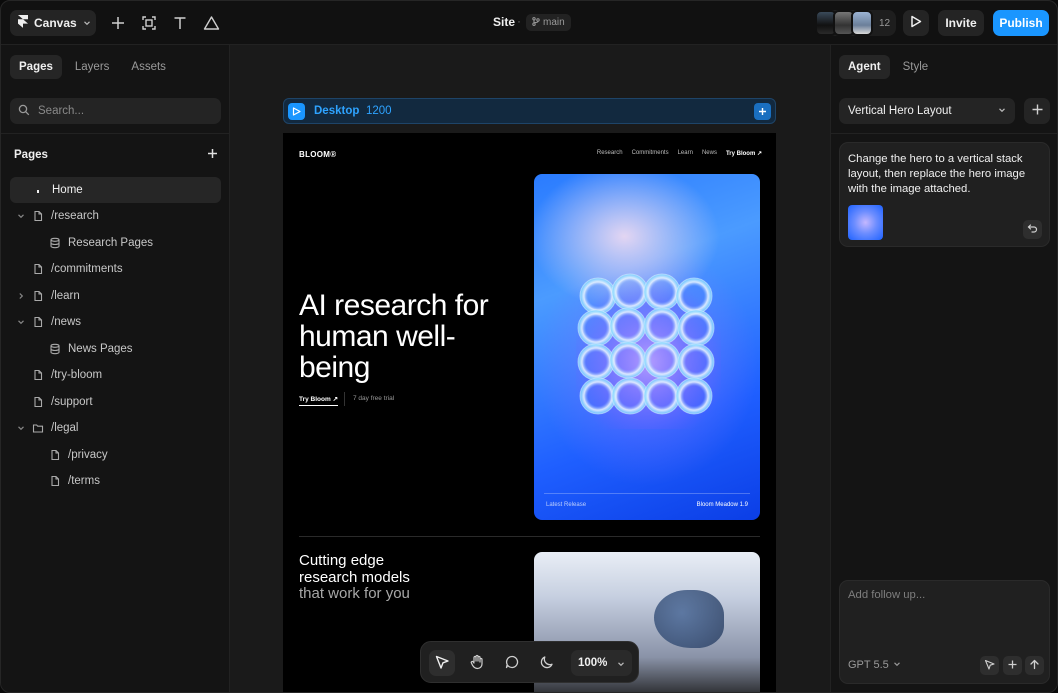 The image size is (1058, 693). Describe the element at coordinates (21, 296) in the screenshot. I see `chevron-right-icon` at that location.